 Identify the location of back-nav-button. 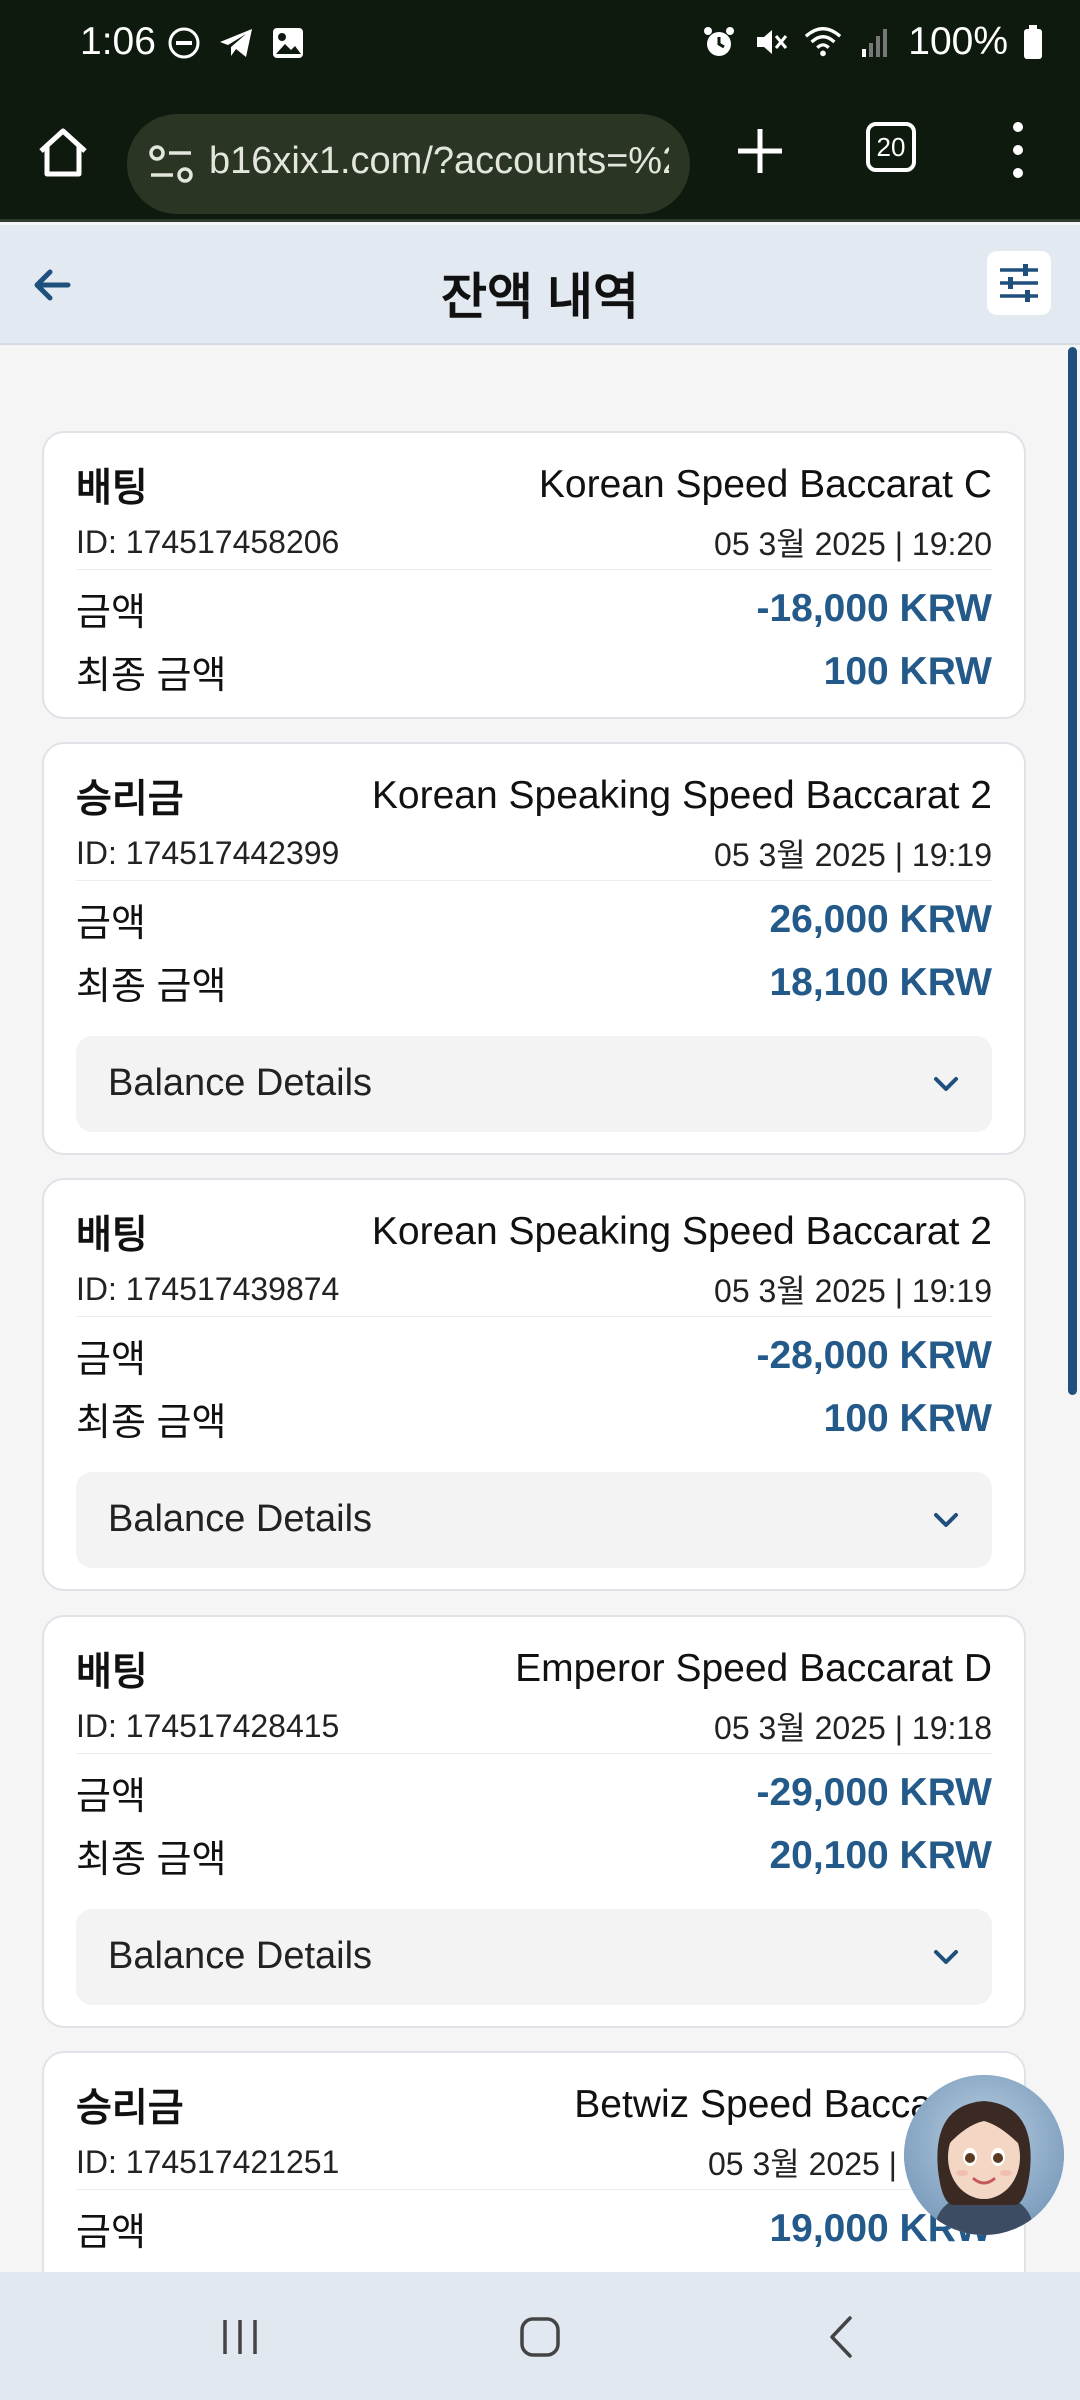
(843, 2337).